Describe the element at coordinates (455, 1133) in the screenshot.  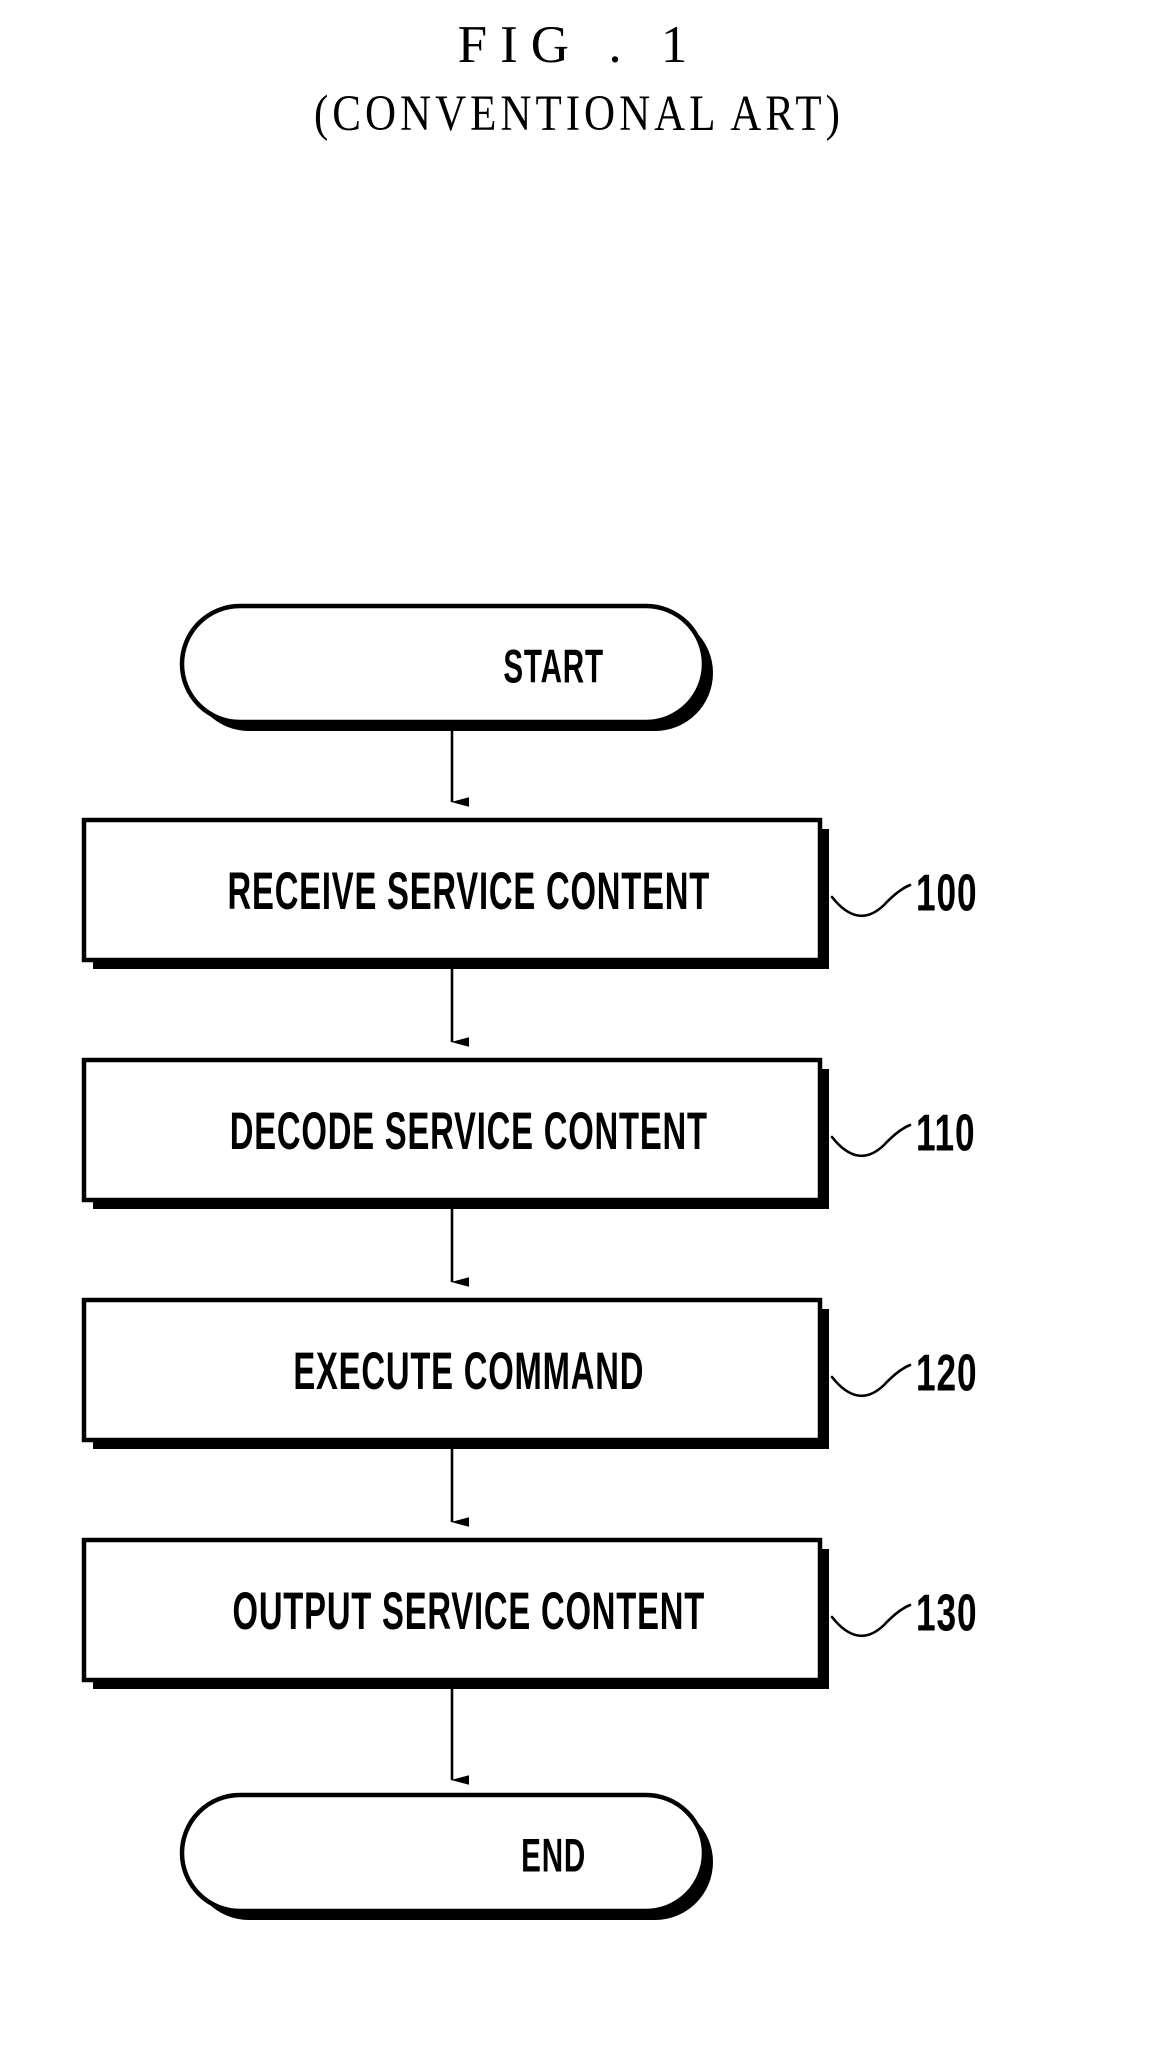
I see `node-step110` at that location.